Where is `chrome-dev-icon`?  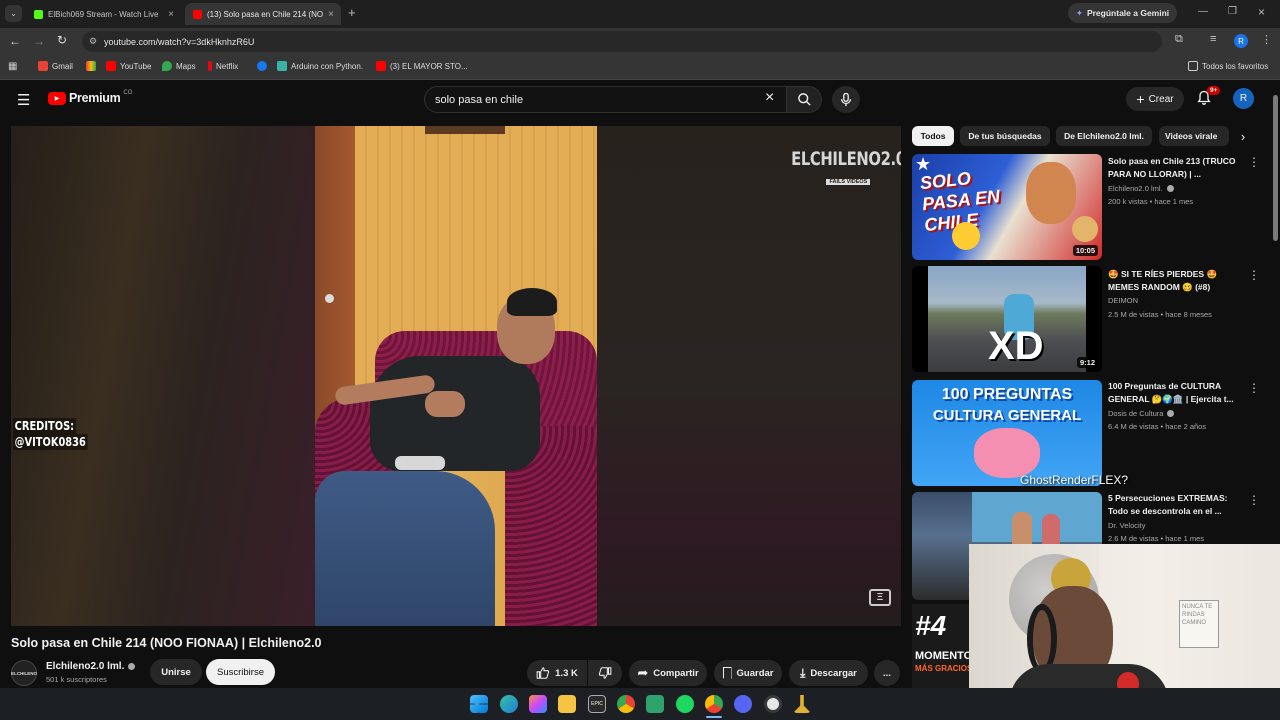
chrome-dev-icon is located at coordinates (714, 704).